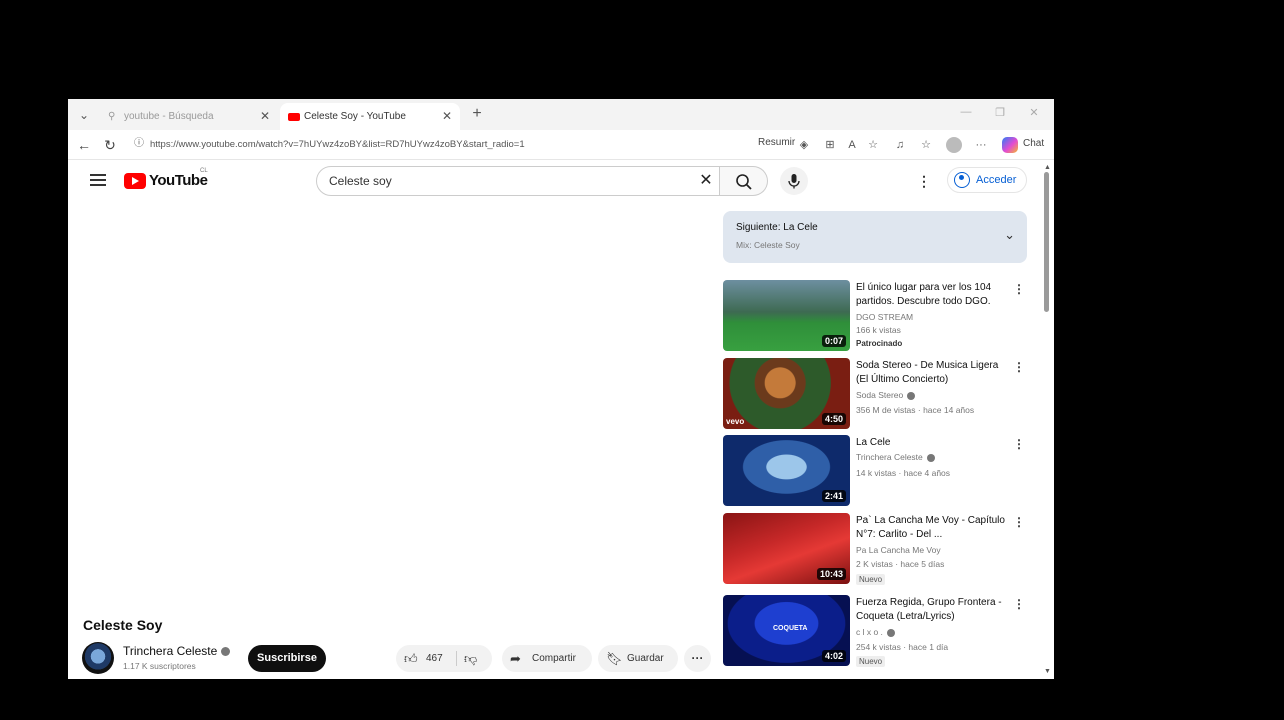 This screenshot has height=720, width=1284. I want to click on thumbnail-caption: COQUETA, so click(790, 628).